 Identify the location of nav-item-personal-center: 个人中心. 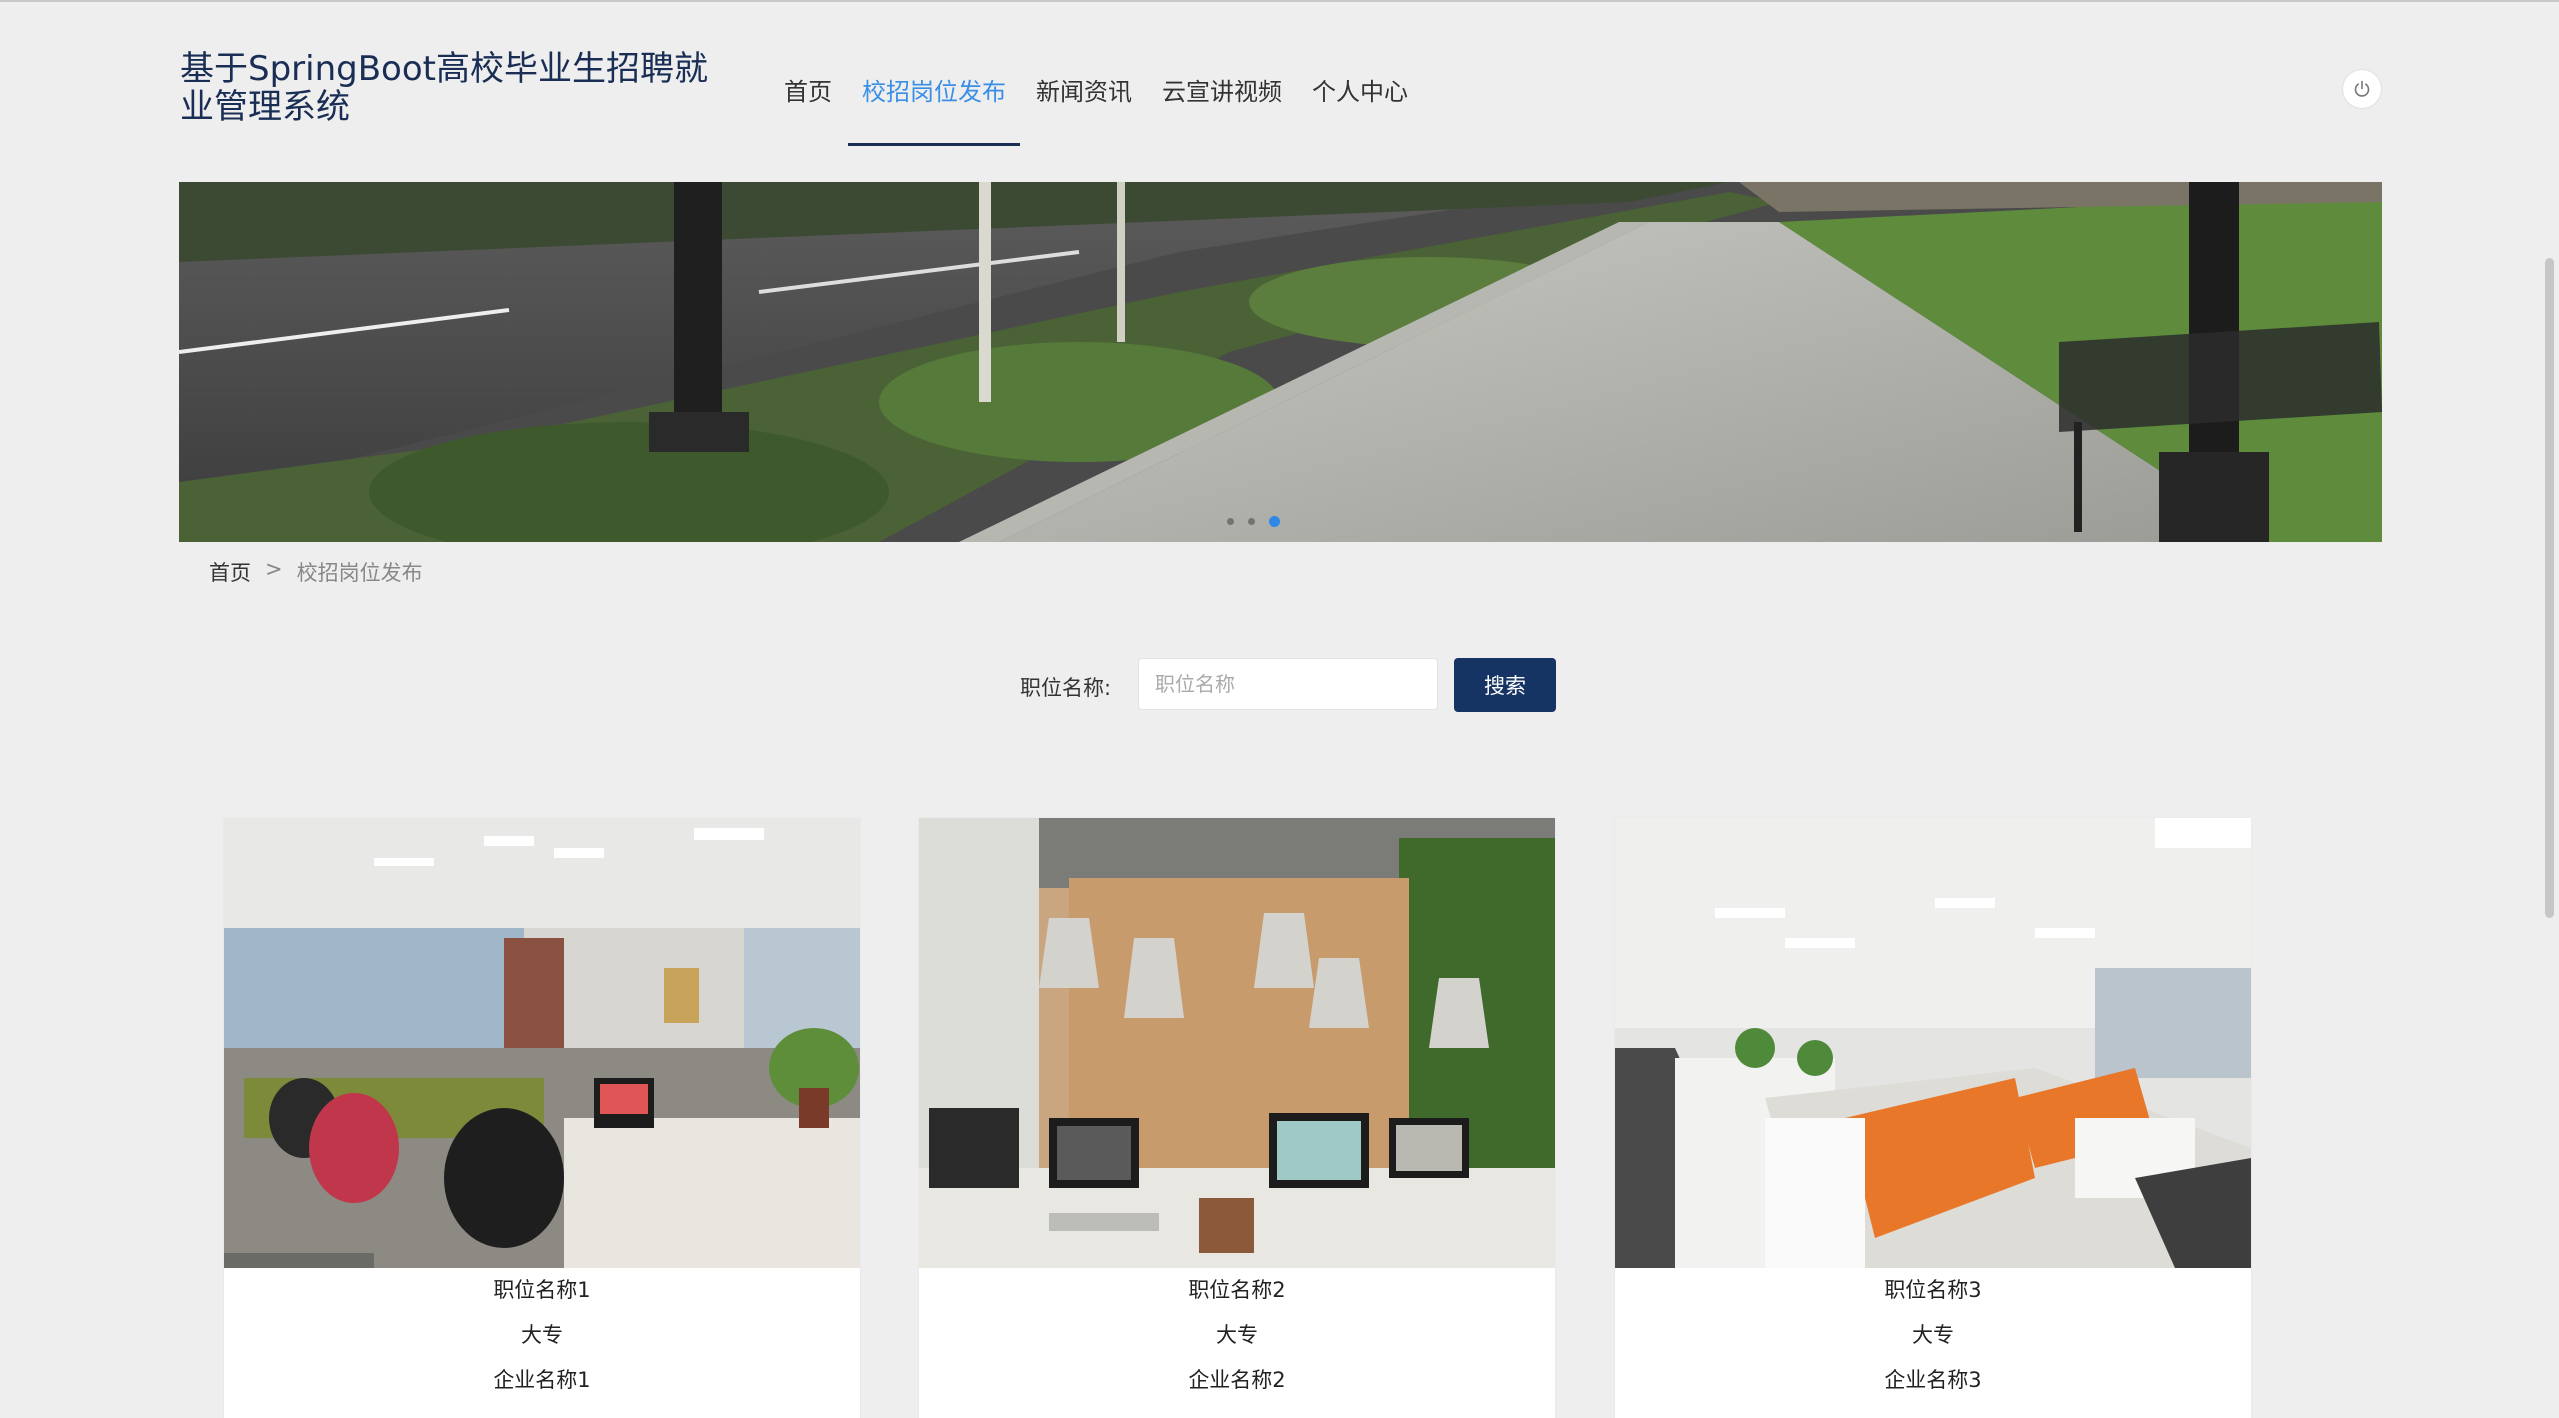
(1360, 106).